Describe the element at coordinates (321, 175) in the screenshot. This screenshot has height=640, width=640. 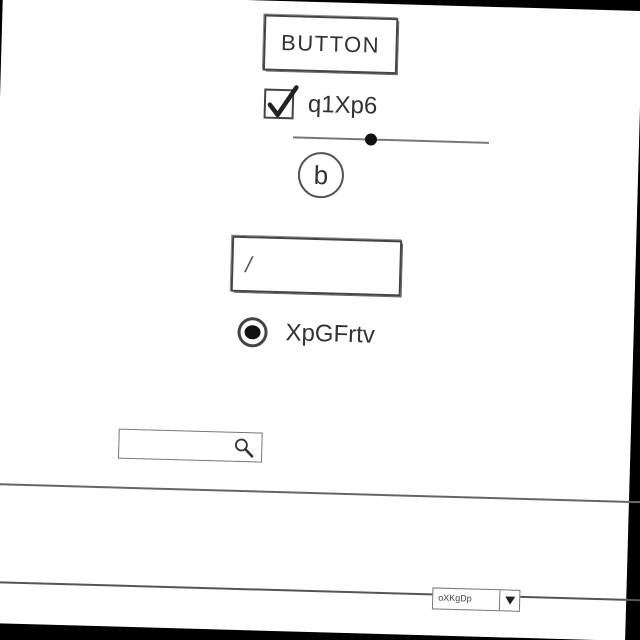
I see `round-button: b` at that location.